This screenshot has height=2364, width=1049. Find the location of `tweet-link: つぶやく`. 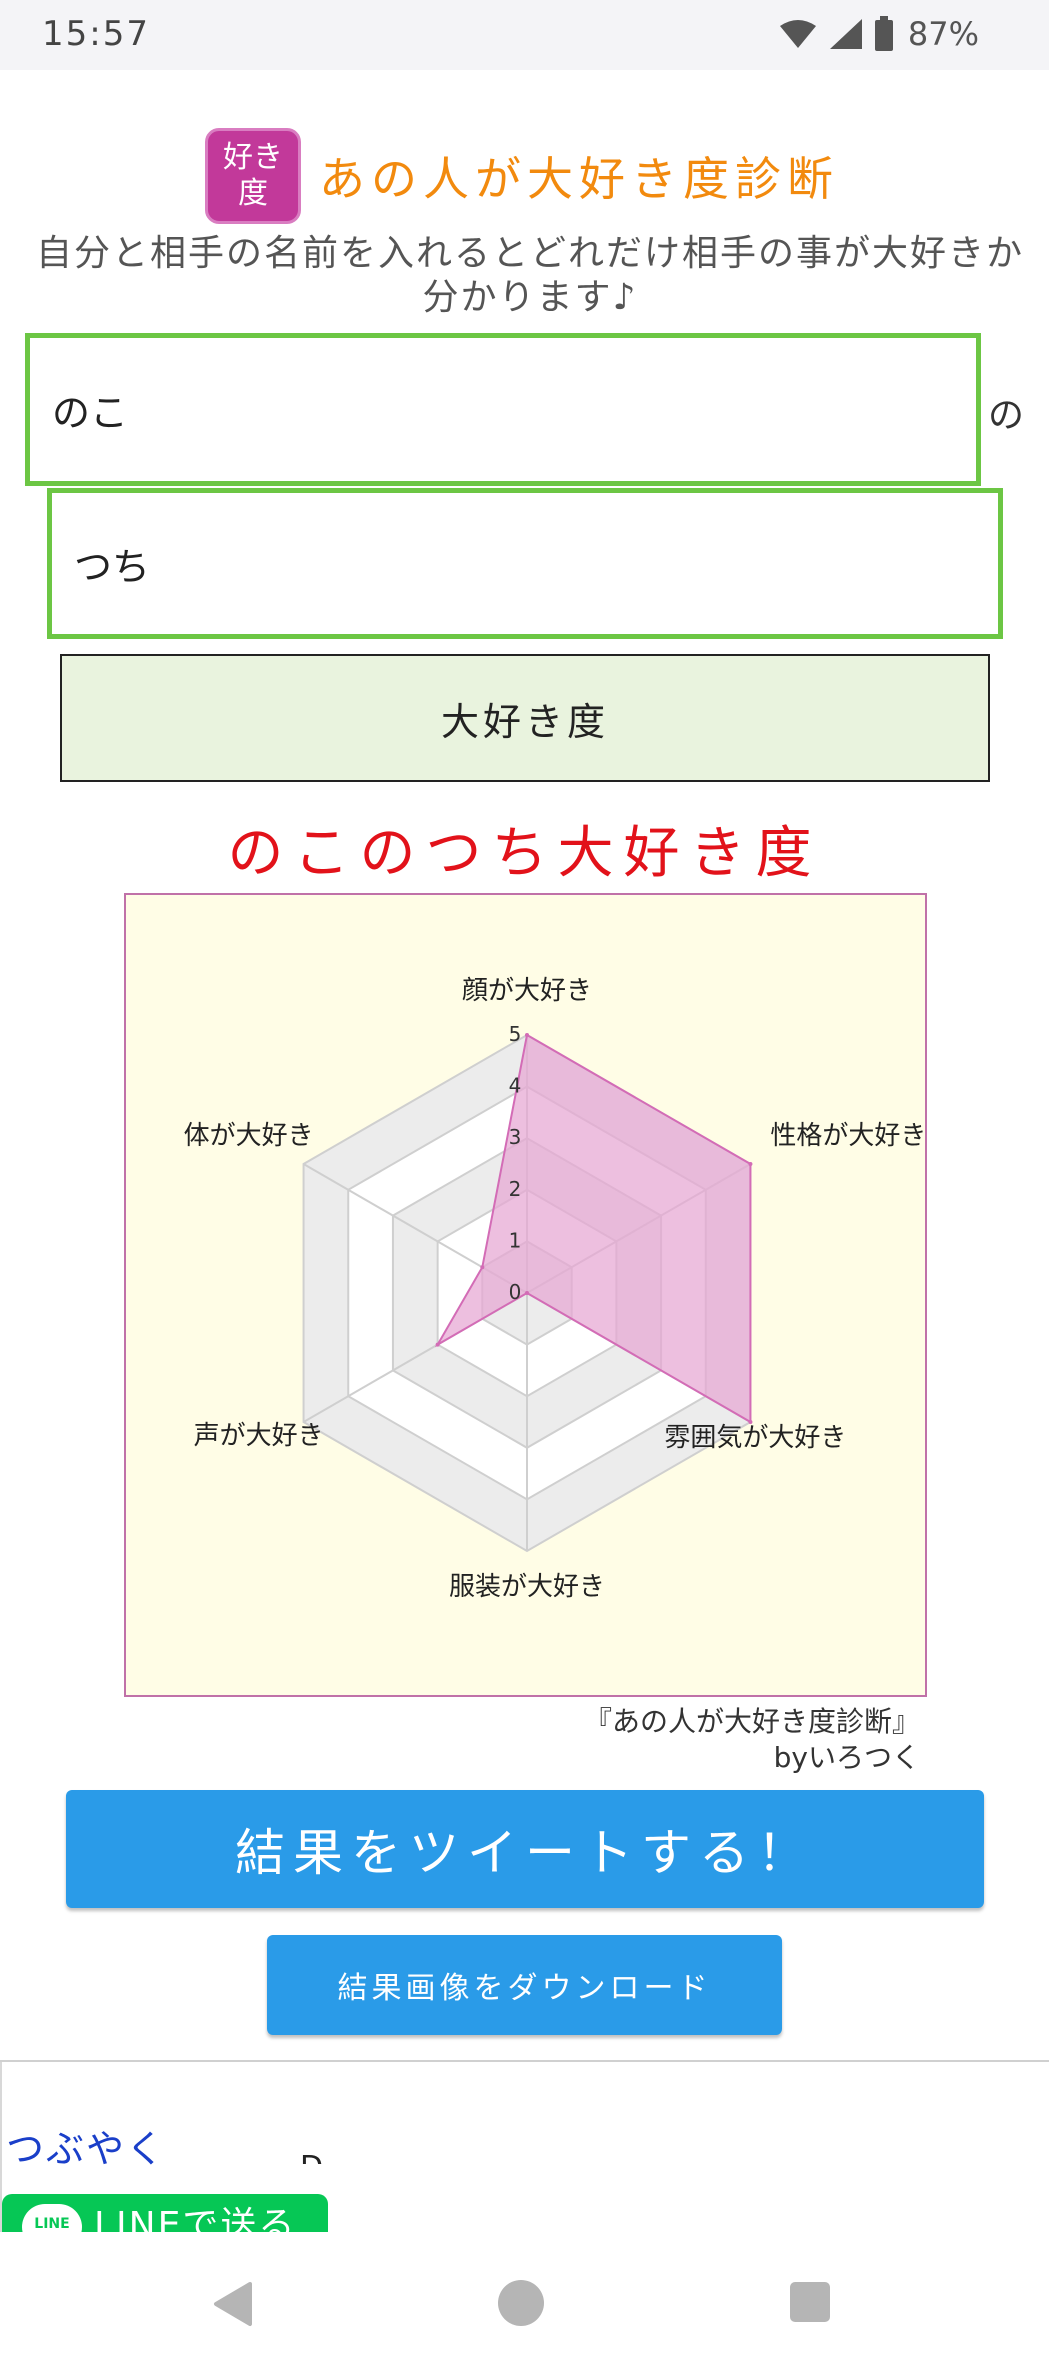

tweet-link: つぶやく is located at coordinates (86, 2145).